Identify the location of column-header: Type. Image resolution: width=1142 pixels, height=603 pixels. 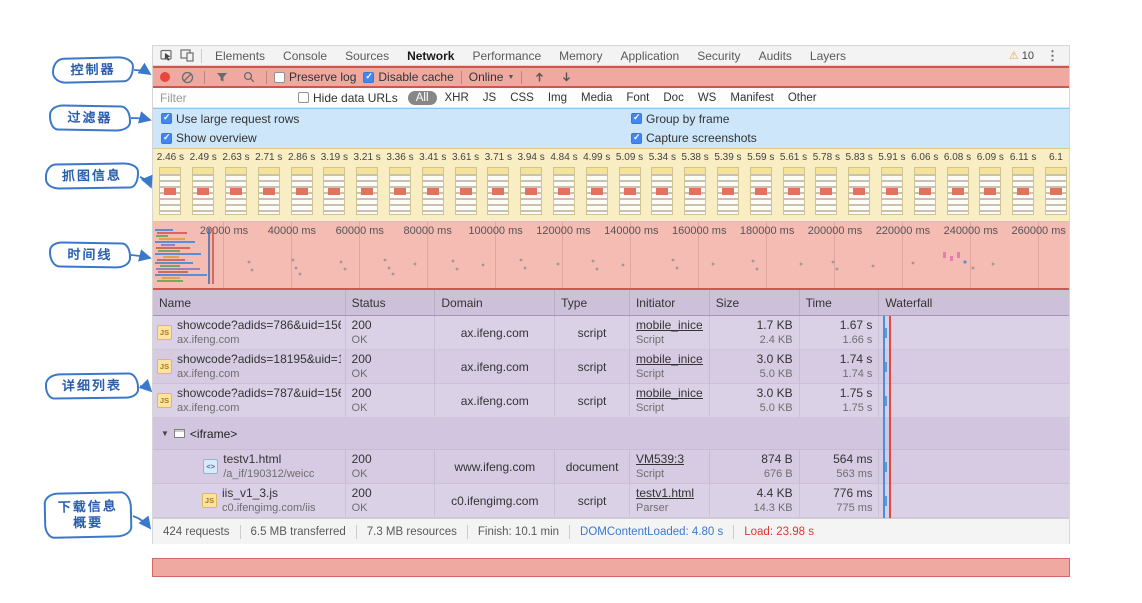
(592, 302).